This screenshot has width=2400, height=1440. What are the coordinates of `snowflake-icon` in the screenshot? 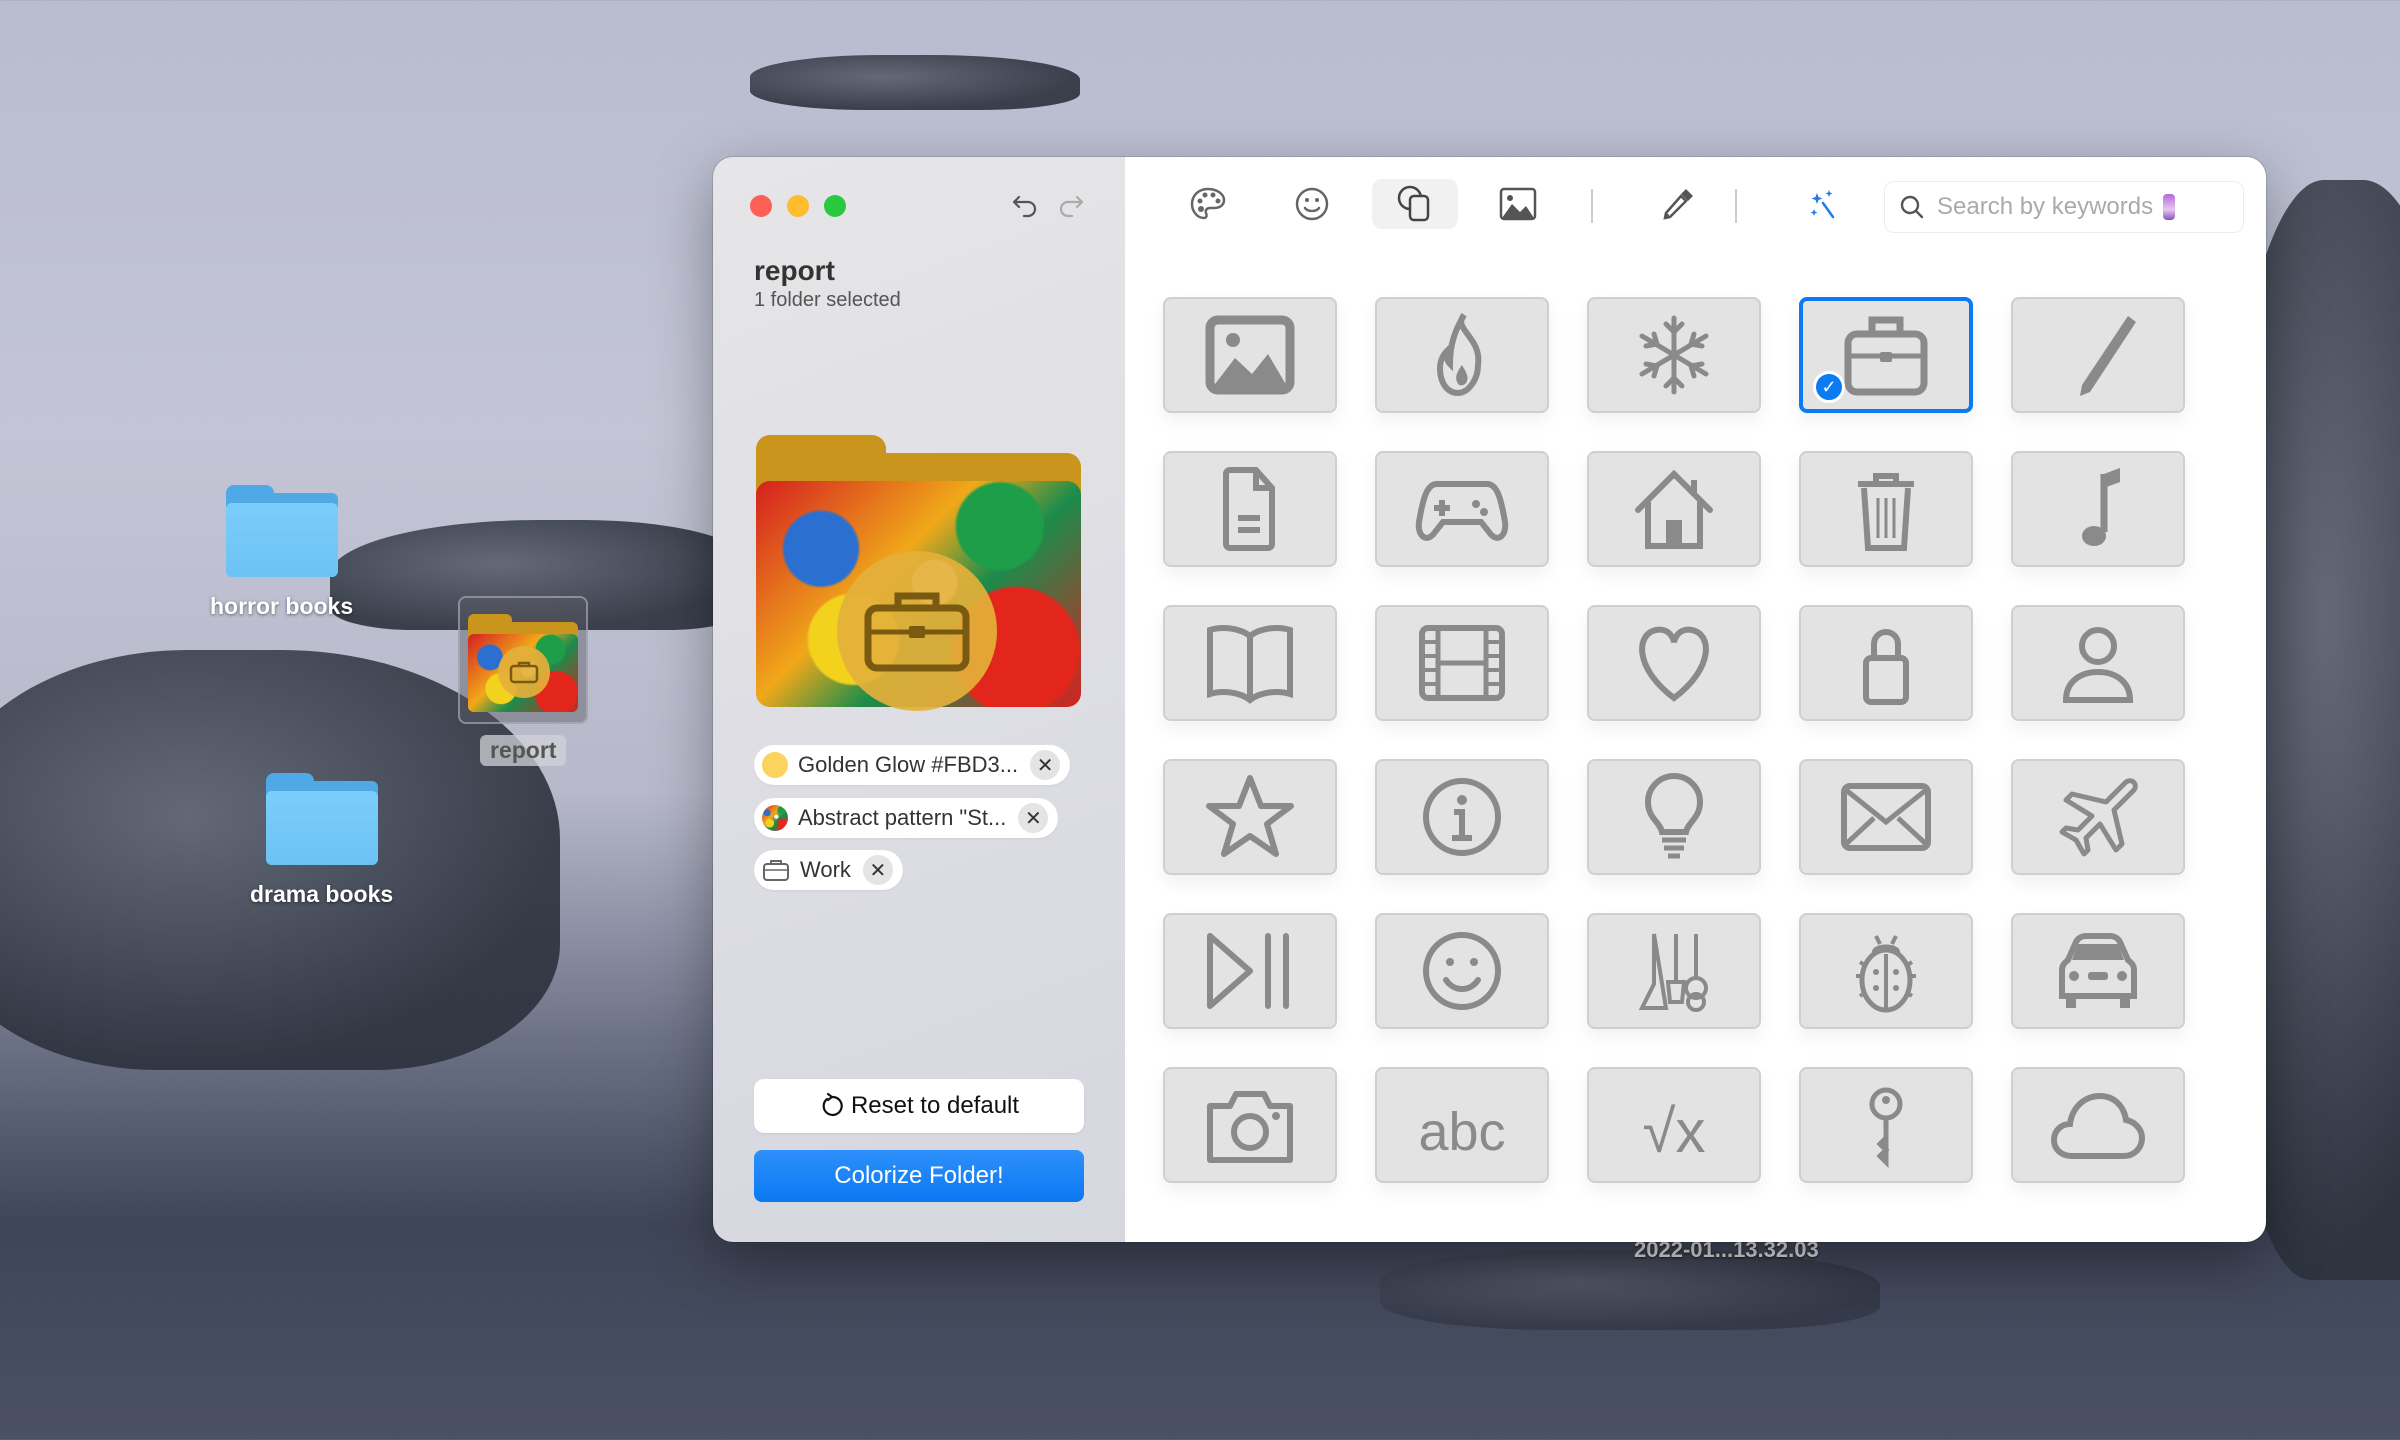 It's located at (1674, 355).